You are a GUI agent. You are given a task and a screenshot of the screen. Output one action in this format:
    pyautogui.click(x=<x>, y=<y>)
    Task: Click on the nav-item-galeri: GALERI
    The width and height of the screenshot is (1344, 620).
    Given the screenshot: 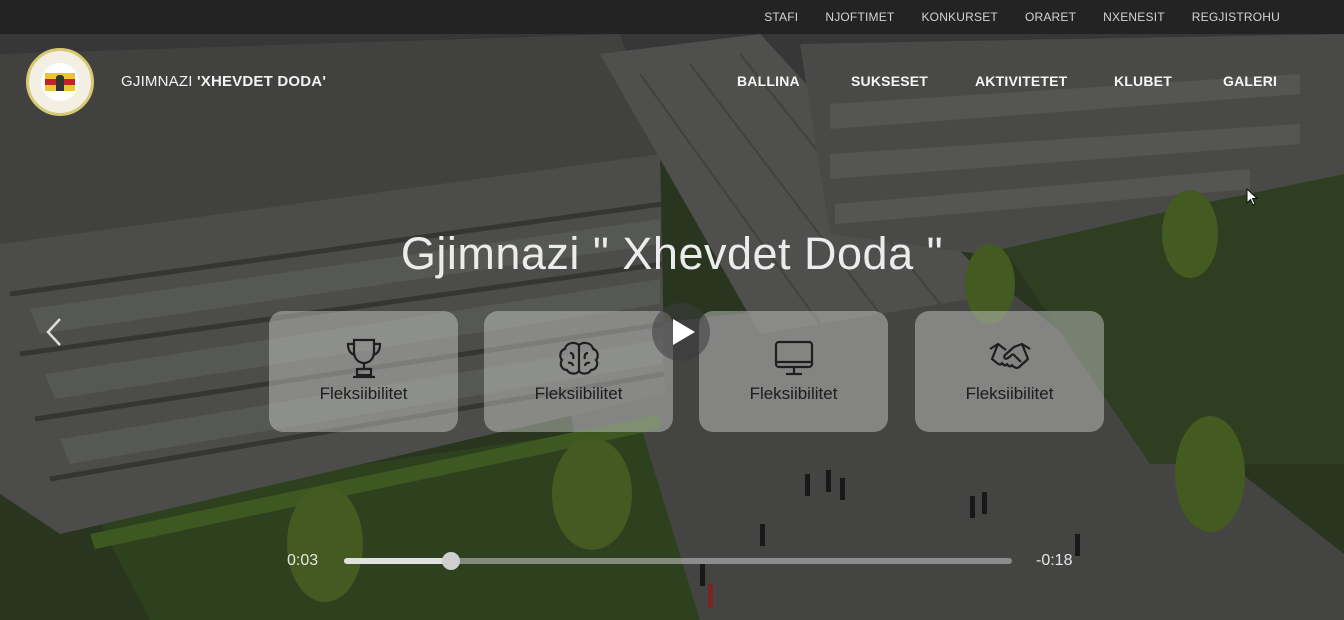 What is the action you would take?
    pyautogui.click(x=1250, y=81)
    